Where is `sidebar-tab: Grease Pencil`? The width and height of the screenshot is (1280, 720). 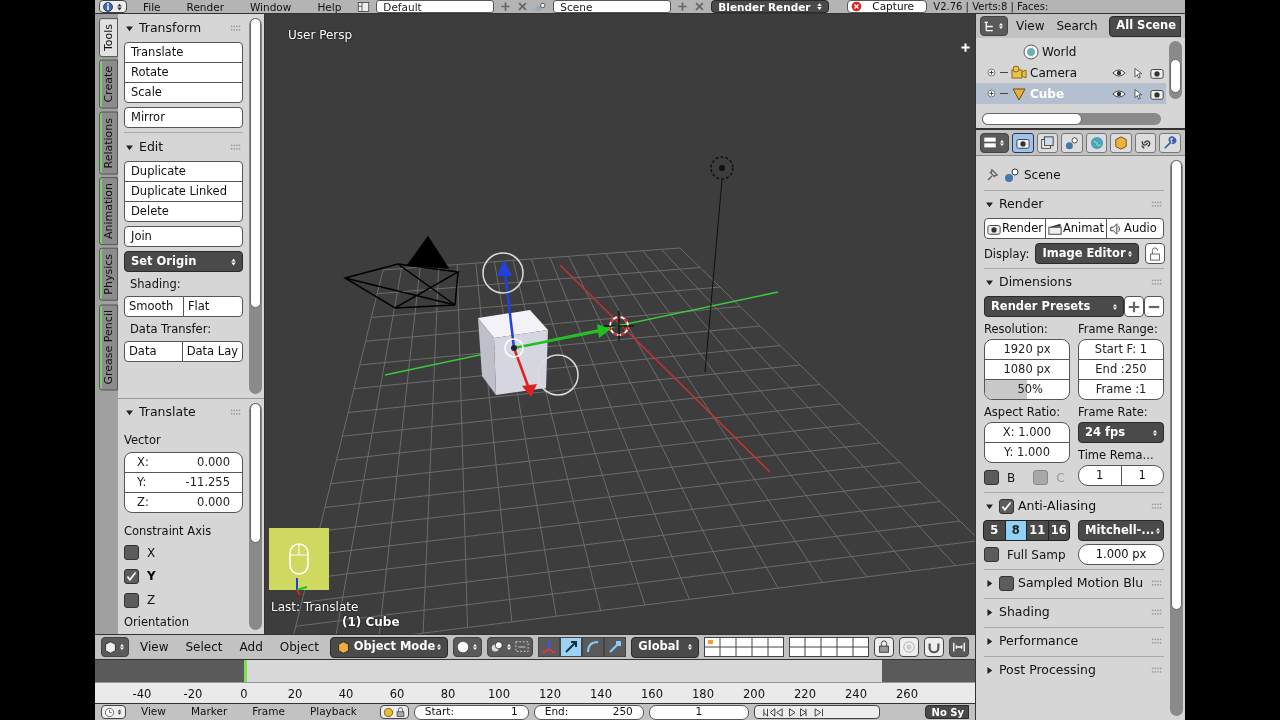
sidebar-tab: Grease Pencil is located at coordinates (108, 347).